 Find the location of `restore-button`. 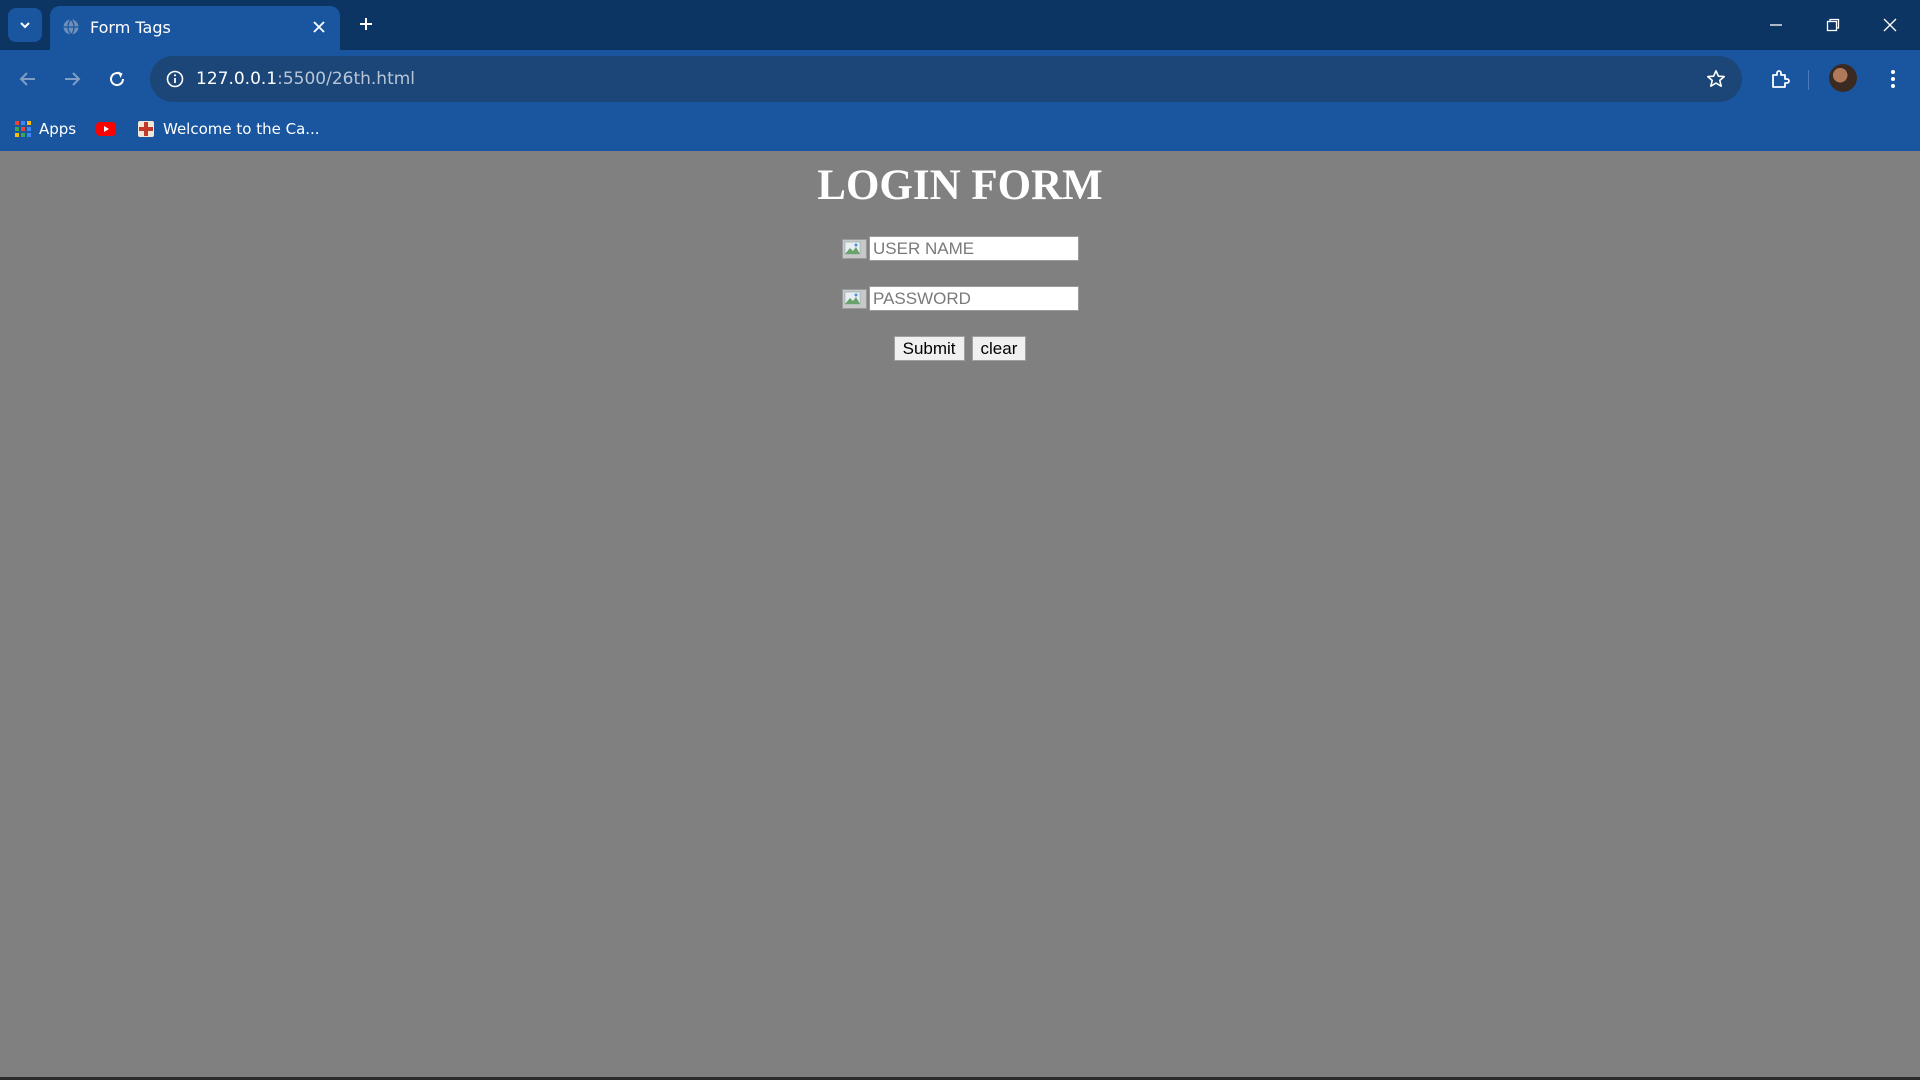

restore-button is located at coordinates (1833, 25).